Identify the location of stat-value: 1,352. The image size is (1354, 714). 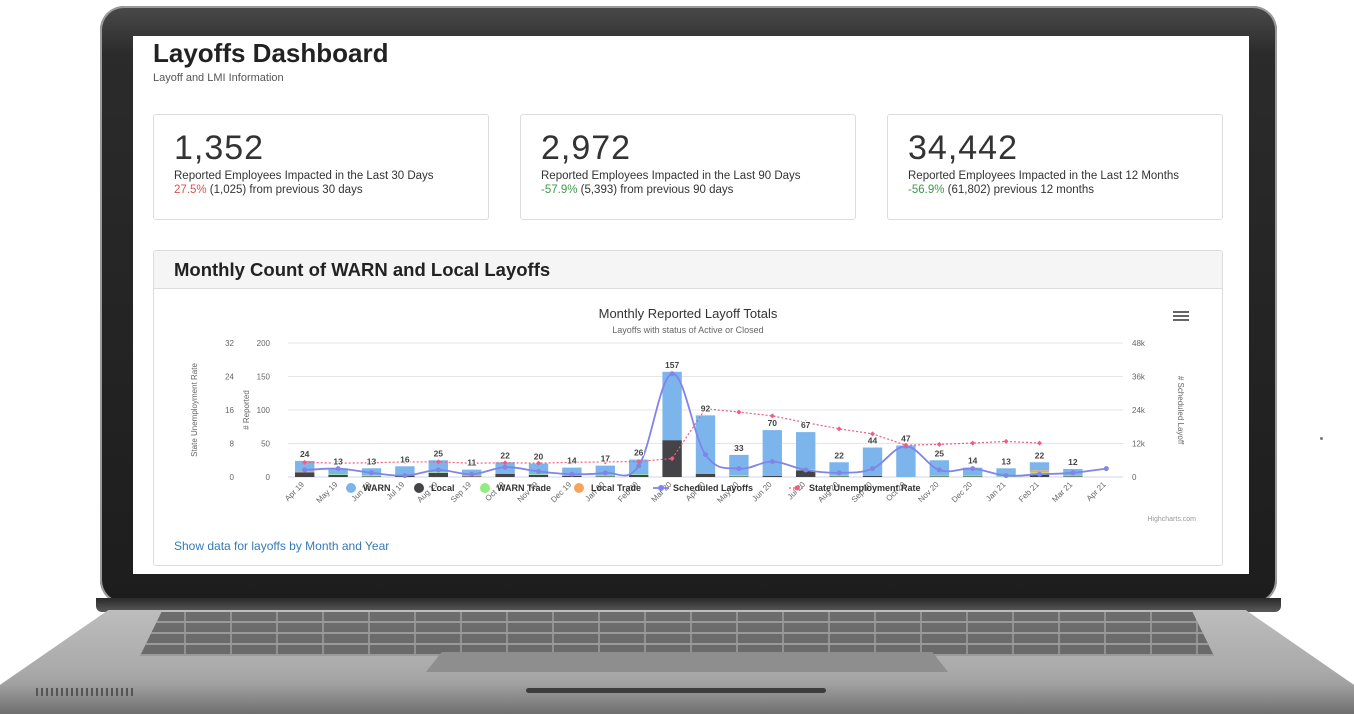
(219, 148).